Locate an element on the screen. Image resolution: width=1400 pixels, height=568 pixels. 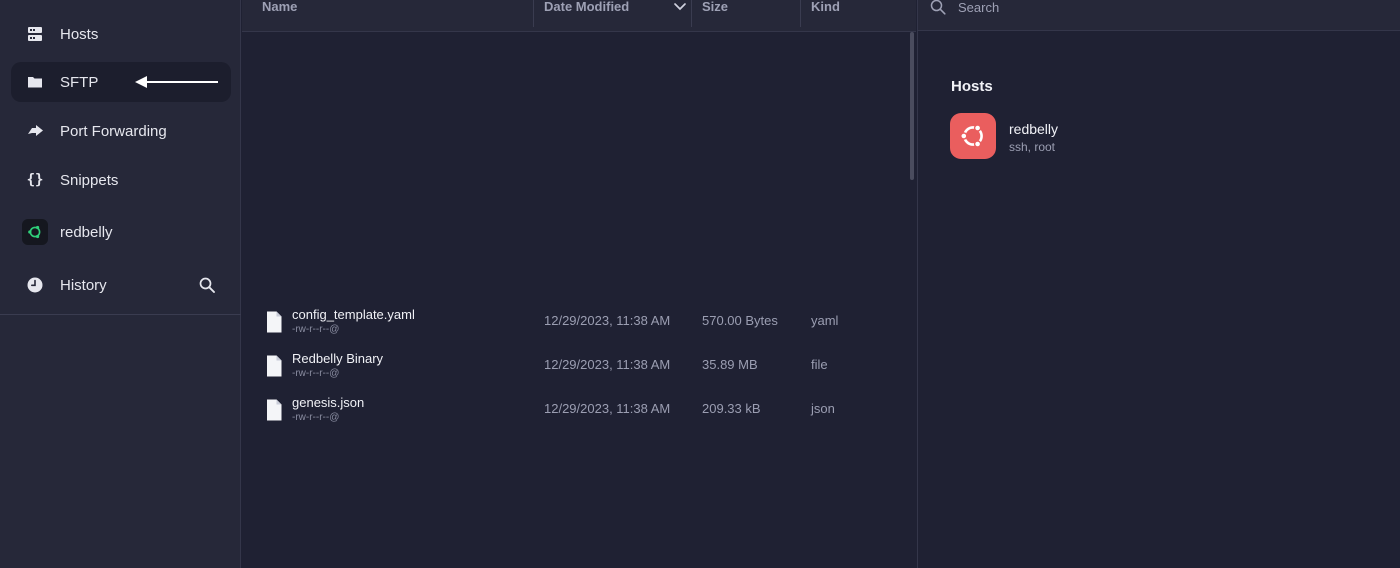
search-input is located at coordinates (1158, 7).